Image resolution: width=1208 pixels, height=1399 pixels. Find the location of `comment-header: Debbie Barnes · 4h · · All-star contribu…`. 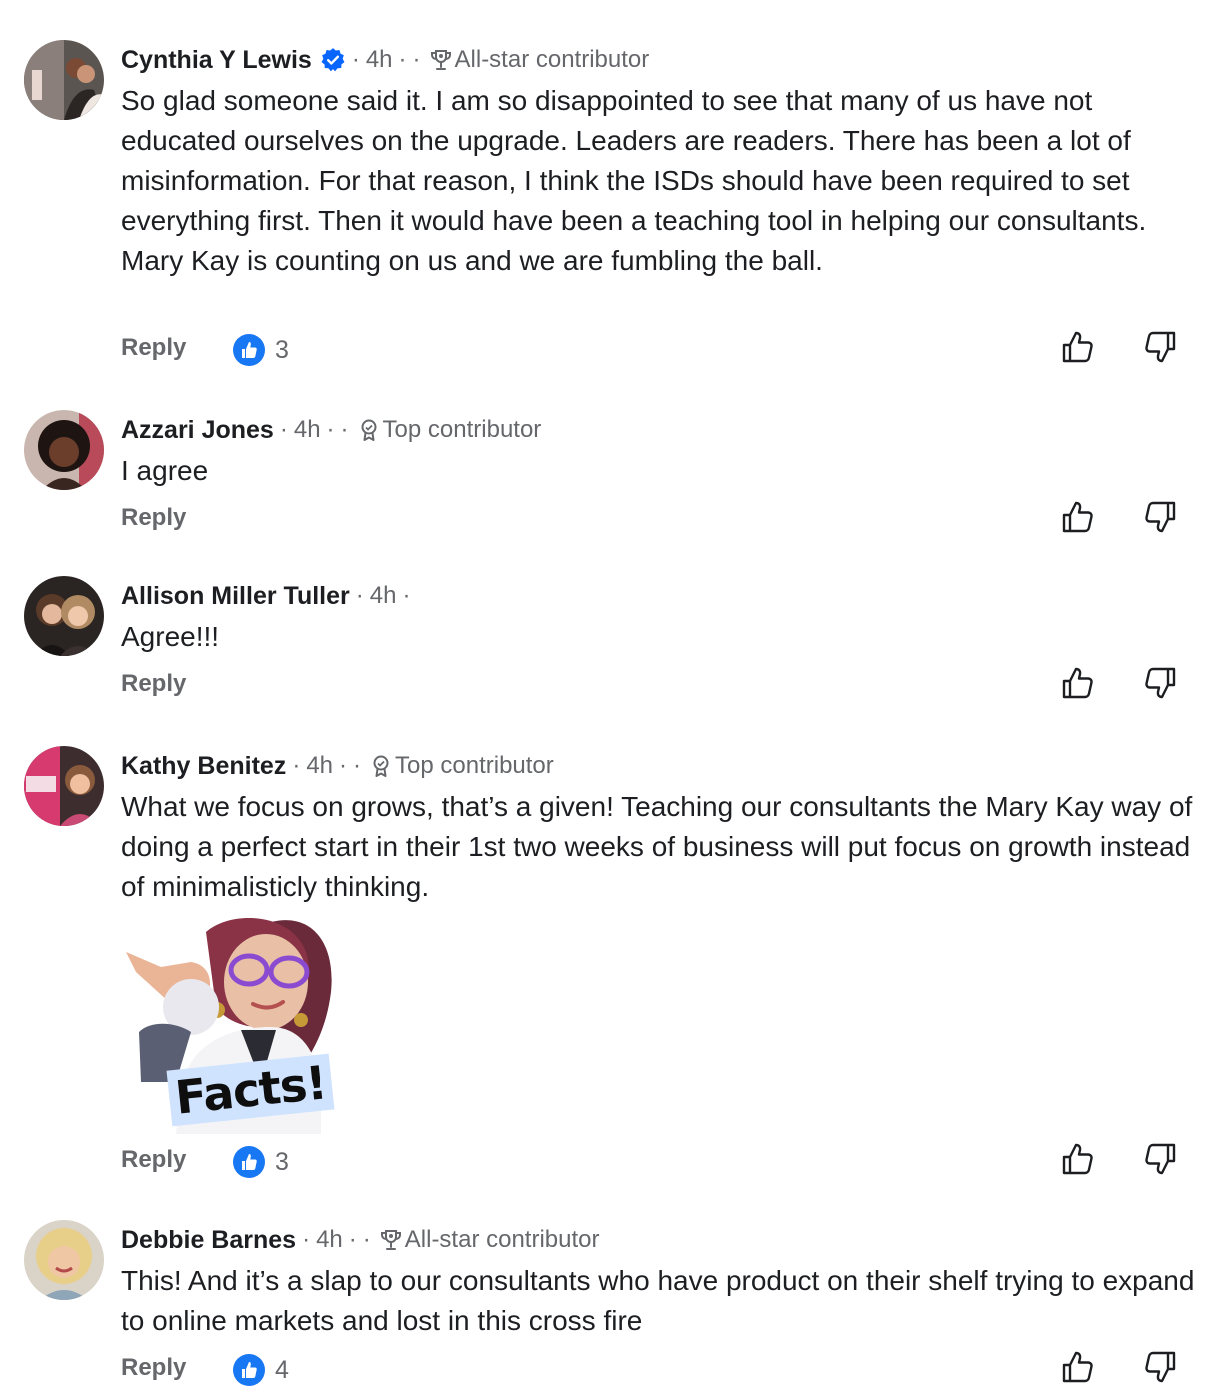

comment-header: Debbie Barnes · 4h · · All-star contribu… is located at coordinates (360, 1240).